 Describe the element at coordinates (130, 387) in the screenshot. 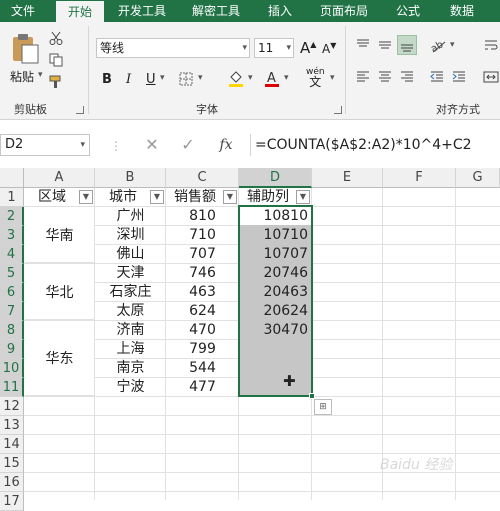

I see `city-cell: 宁波` at that location.